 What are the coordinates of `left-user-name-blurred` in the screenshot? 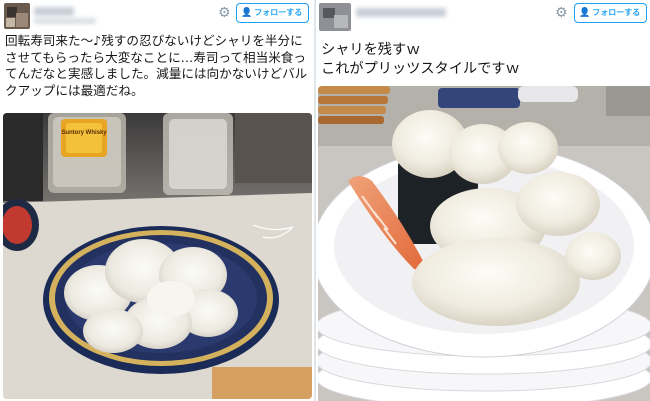 It's located at (54, 11).